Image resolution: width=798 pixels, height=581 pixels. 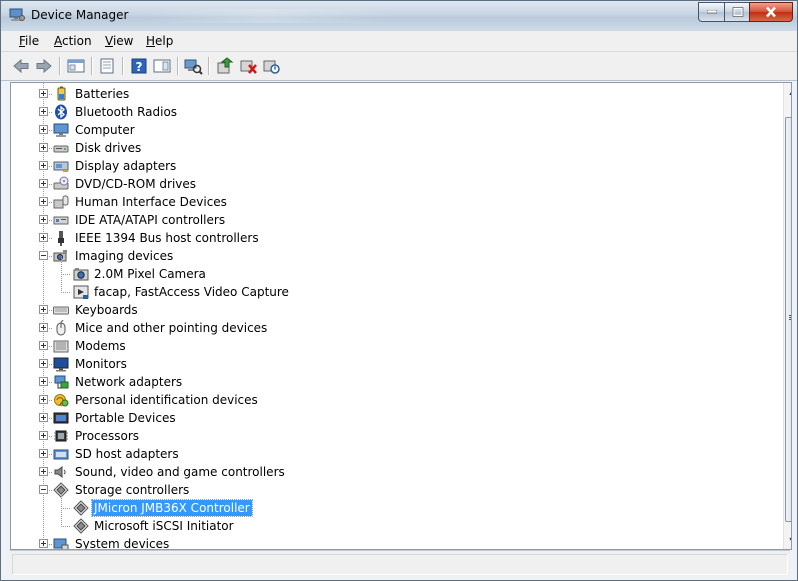 What do you see at coordinates (396, 287) in the screenshot?
I see `tree-device-facap-fastaccess-video-capture: facap, FastAccess Video Capture` at bounding box center [396, 287].